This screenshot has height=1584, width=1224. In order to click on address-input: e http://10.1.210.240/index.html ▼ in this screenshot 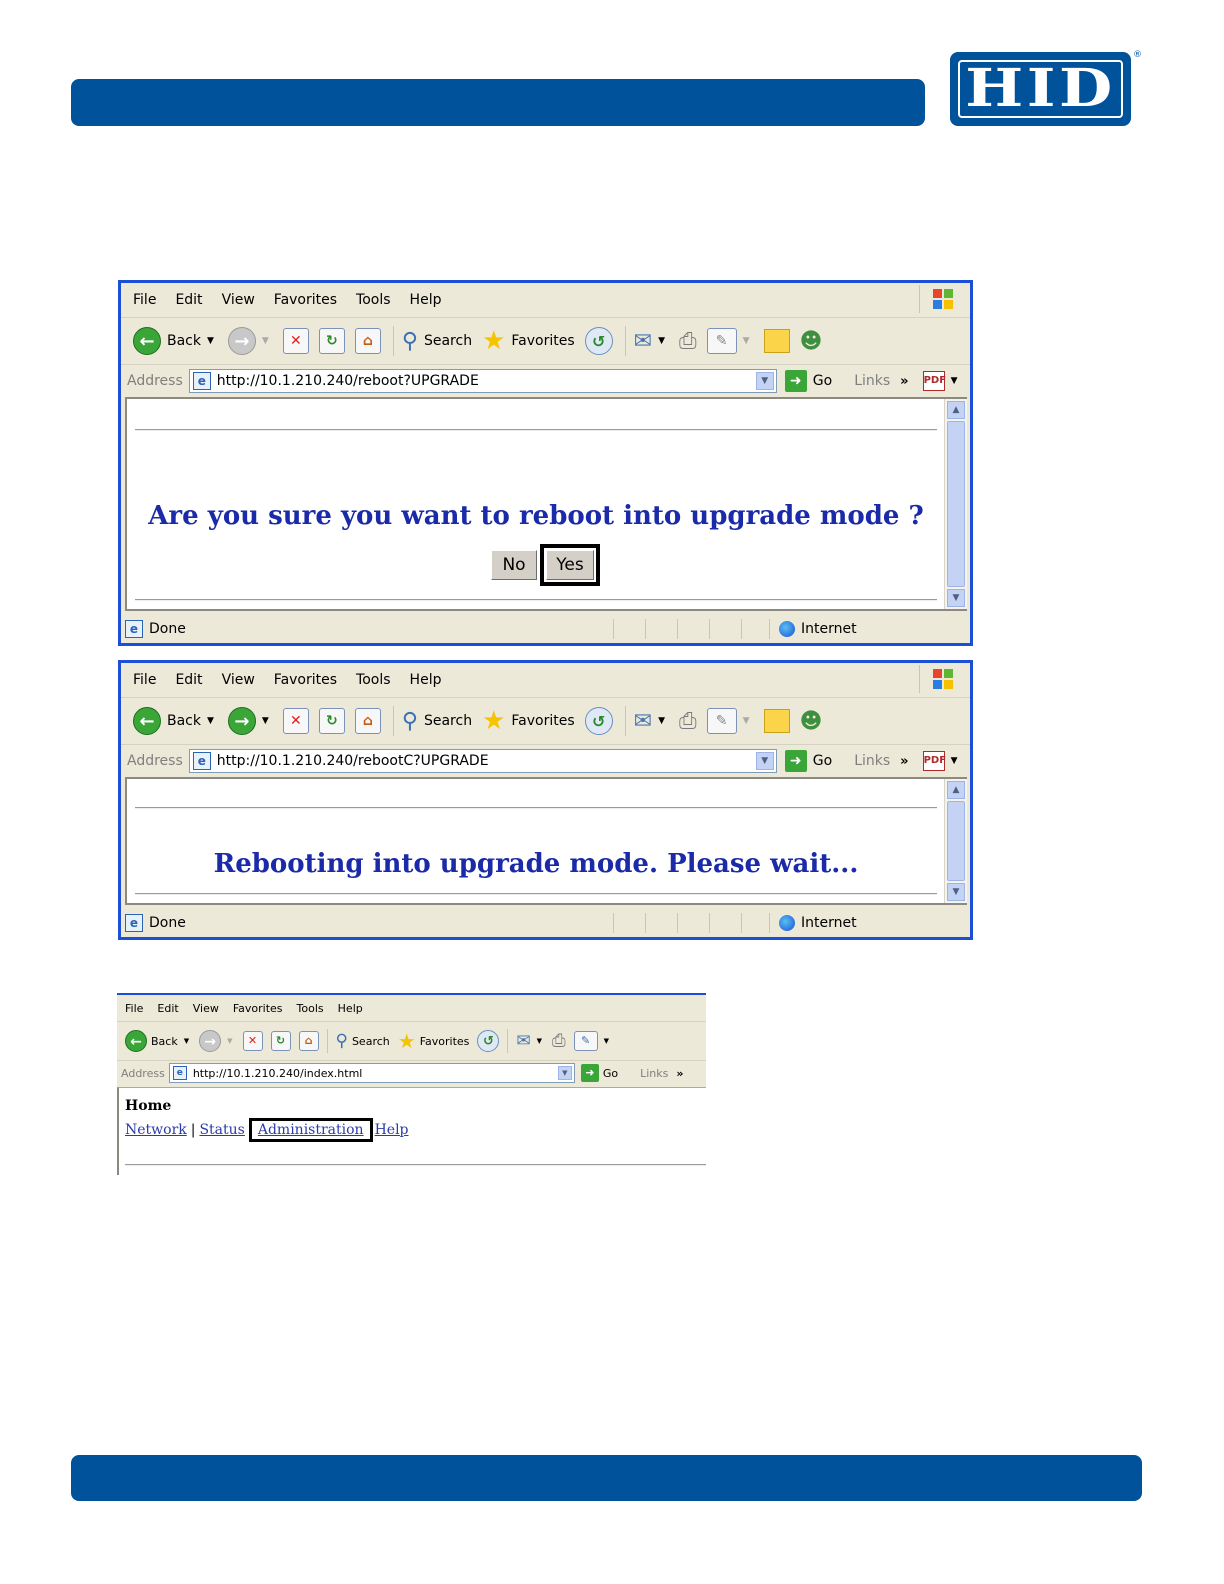, I will do `click(371, 1073)`.